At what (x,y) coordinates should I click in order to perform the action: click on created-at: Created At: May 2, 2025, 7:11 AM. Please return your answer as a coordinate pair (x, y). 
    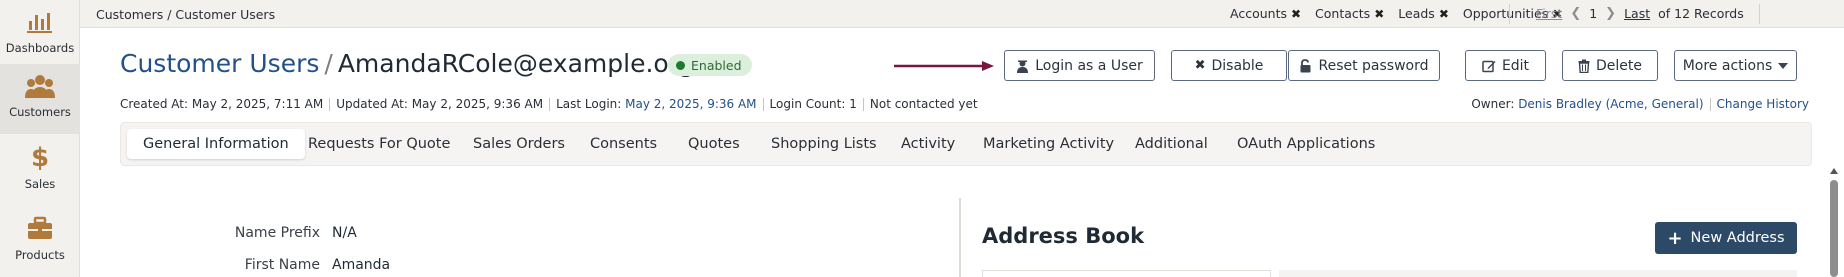
    Looking at the image, I should click on (222, 104).